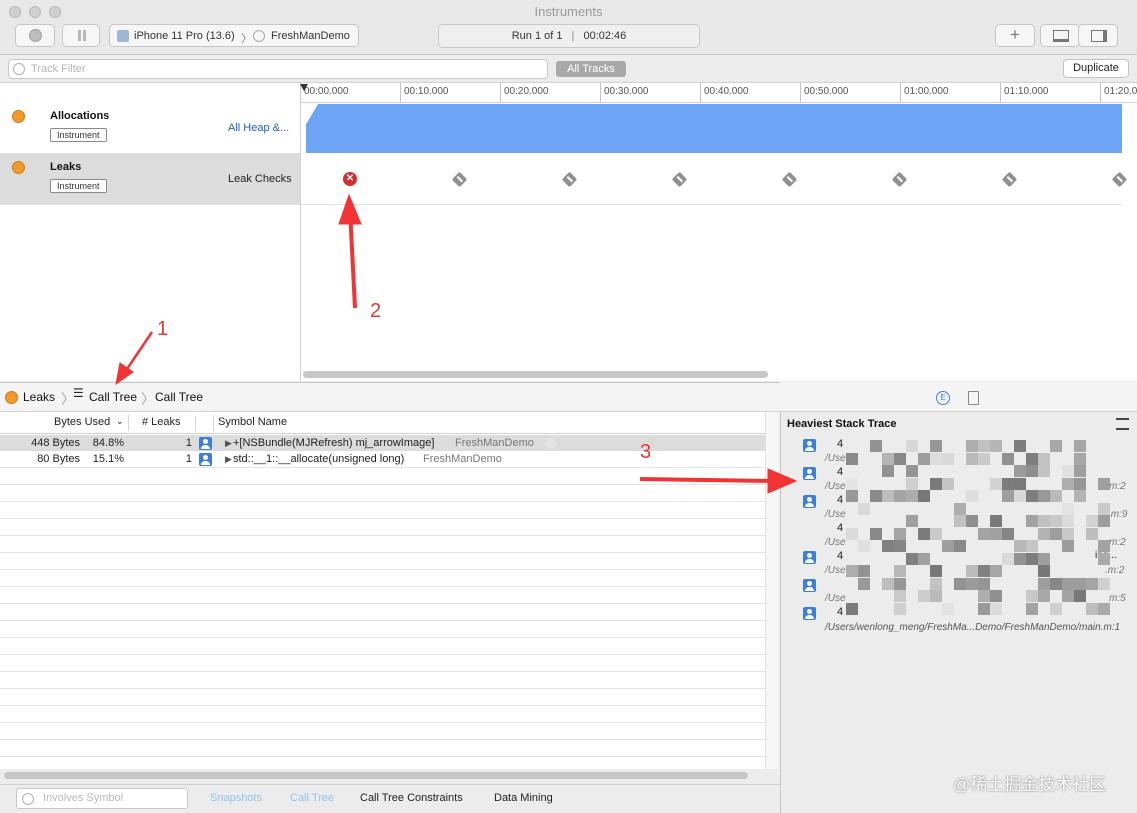  What do you see at coordinates (376, 311) in the screenshot?
I see `annotation-2: 2` at bounding box center [376, 311].